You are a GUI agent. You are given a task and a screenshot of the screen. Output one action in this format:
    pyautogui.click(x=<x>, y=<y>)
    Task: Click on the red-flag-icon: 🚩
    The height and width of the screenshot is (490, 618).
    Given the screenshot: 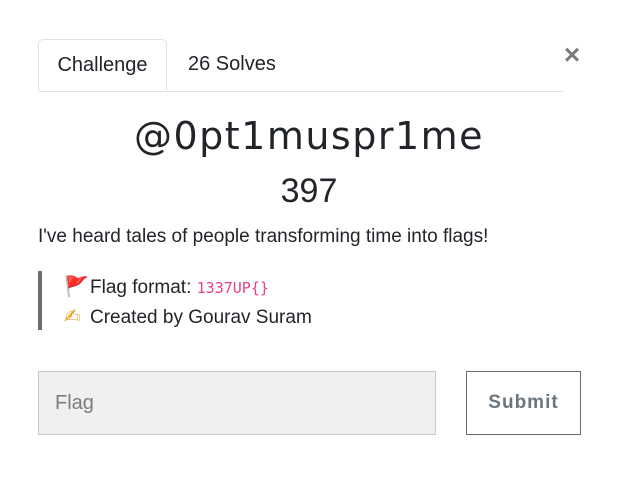 What is the action you would take?
    pyautogui.click(x=76, y=286)
    